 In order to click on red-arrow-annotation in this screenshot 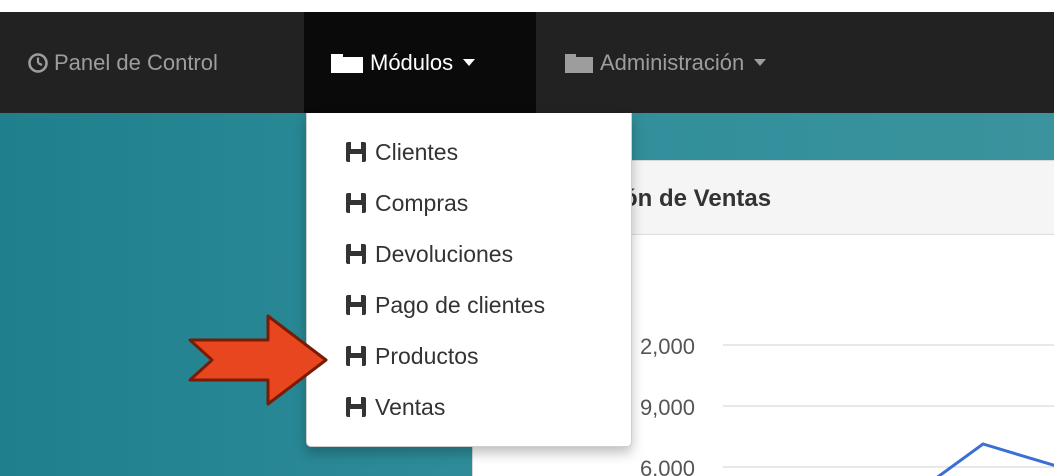, I will do `click(258, 360)`.